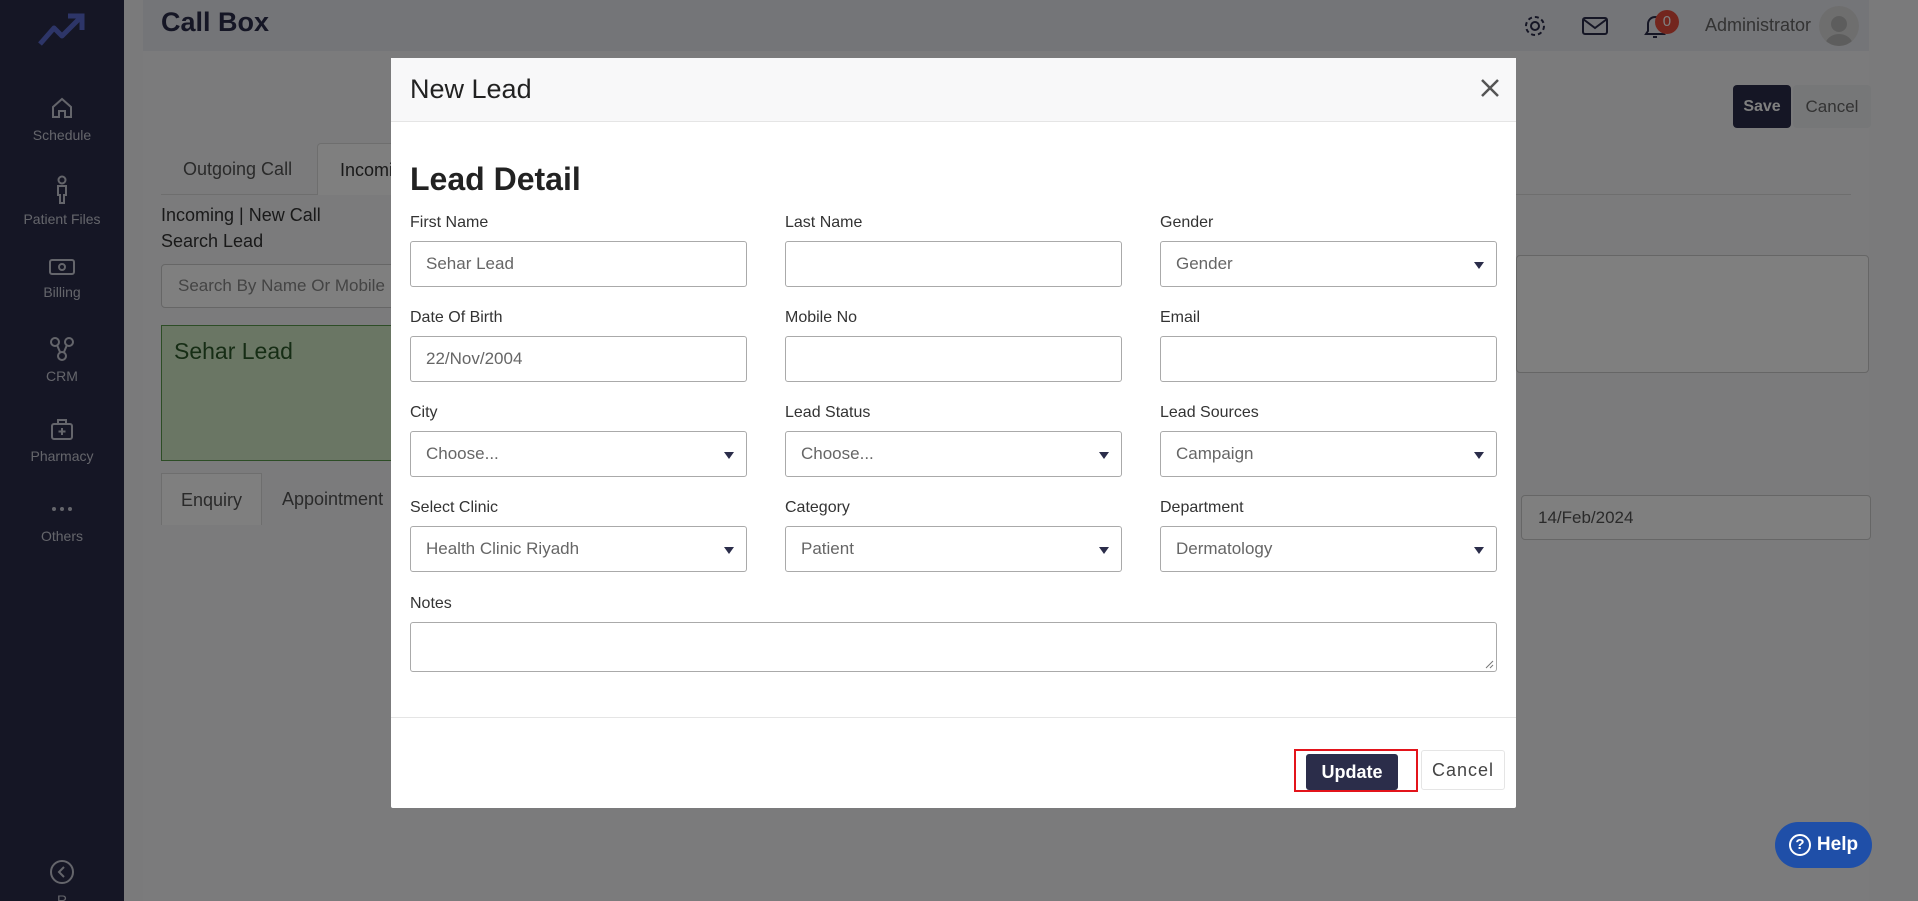 This screenshot has height=901, width=1918. I want to click on field-label: Email, so click(1180, 317).